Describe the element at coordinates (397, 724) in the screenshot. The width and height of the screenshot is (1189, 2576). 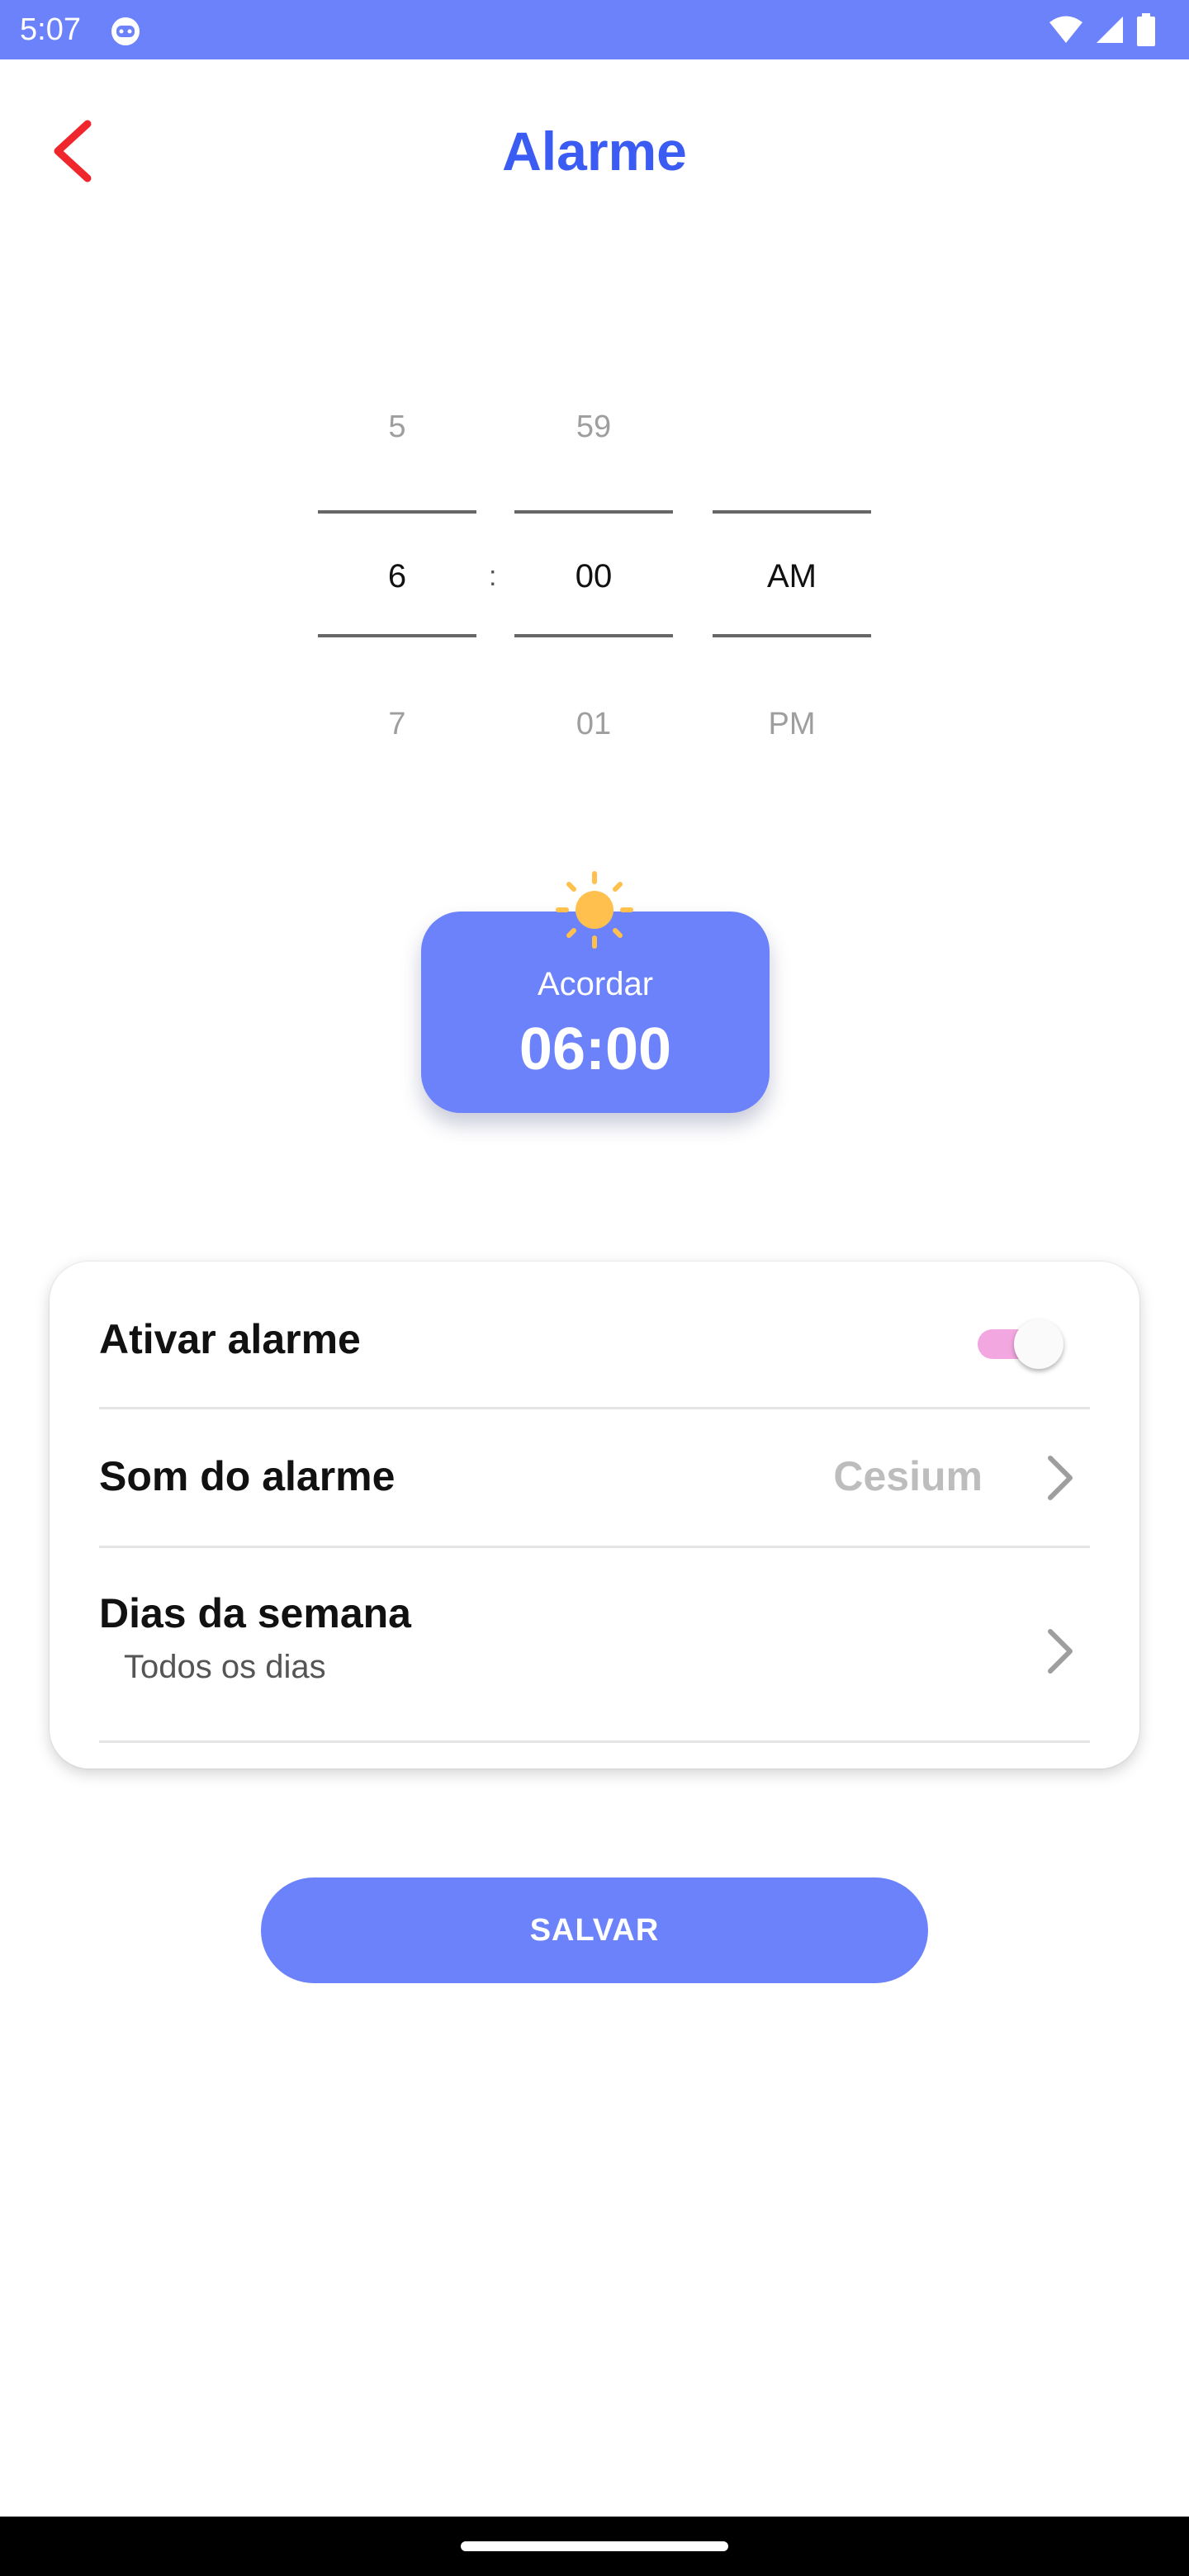
I see `hour-next: 7` at that location.